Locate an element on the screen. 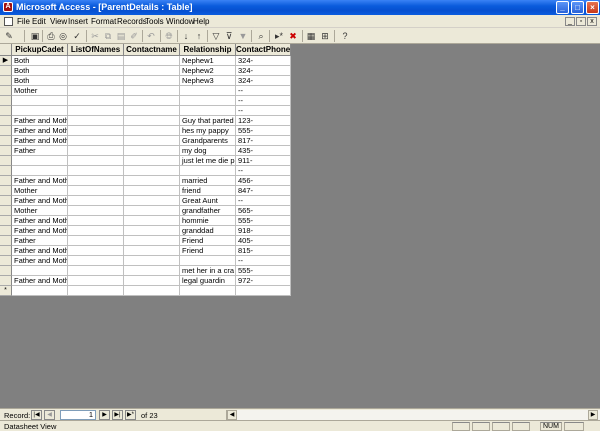  menu-edit: Edit is located at coordinates (39, 21).